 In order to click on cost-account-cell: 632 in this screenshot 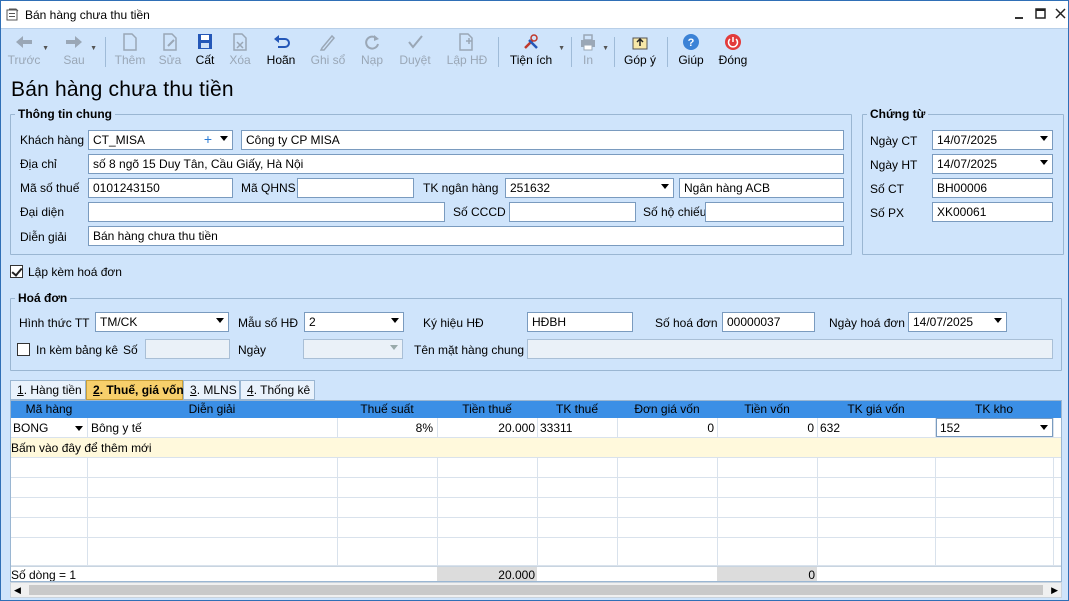, I will do `click(830, 428)`.